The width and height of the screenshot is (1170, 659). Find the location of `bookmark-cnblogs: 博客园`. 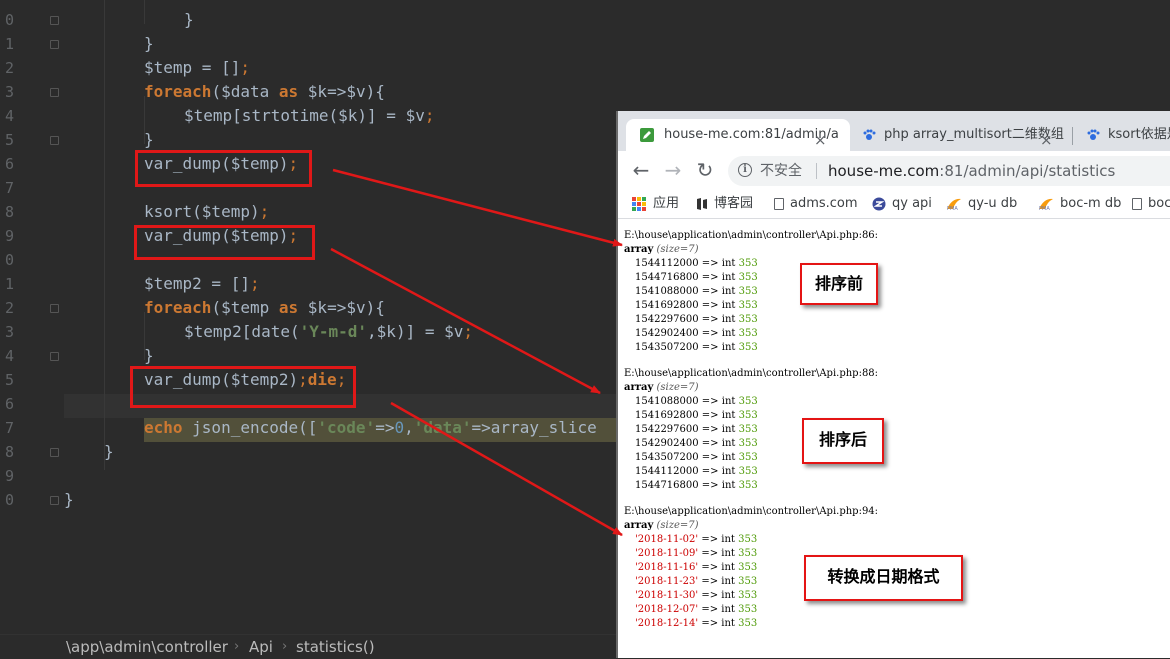

bookmark-cnblogs: 博客园 is located at coordinates (724, 203).